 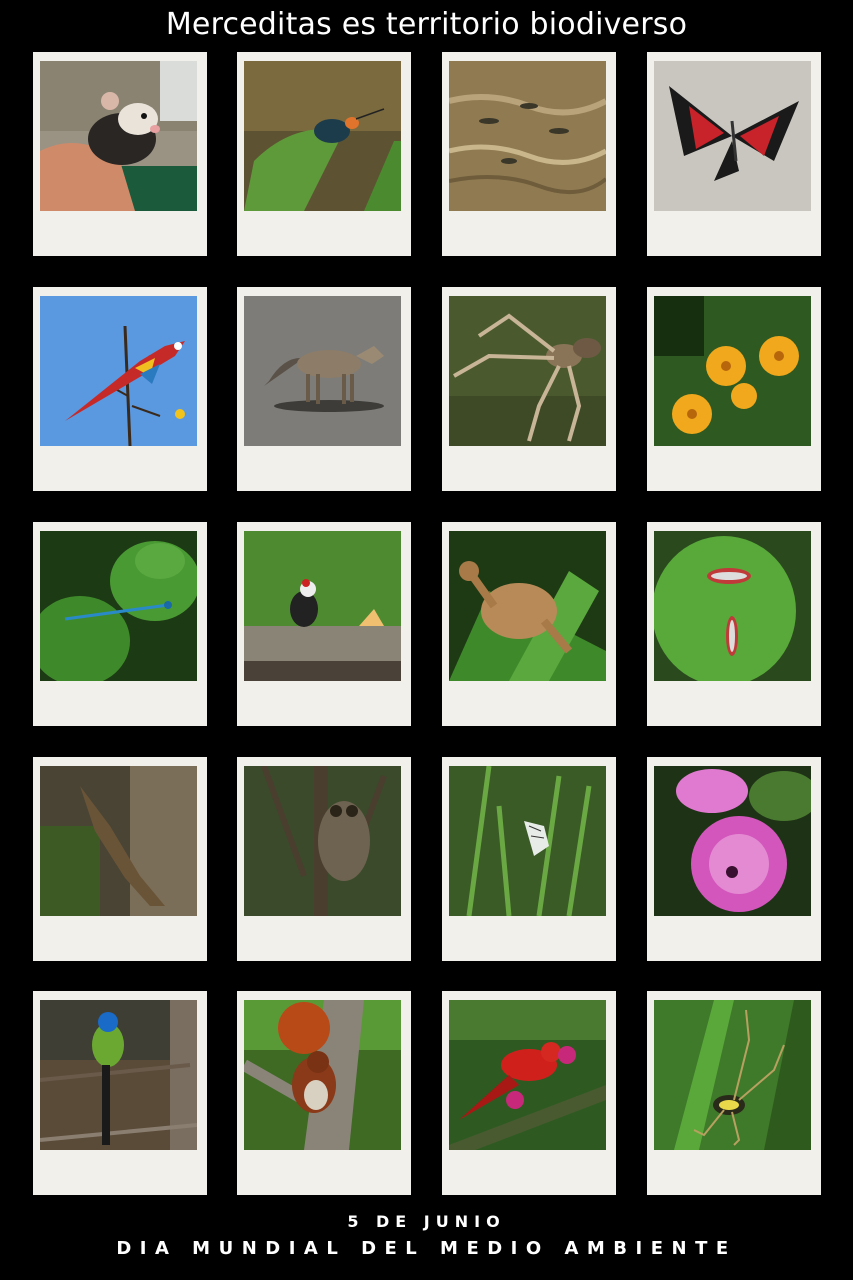 I want to click on photo-card-fish, so click(x=529, y=154).